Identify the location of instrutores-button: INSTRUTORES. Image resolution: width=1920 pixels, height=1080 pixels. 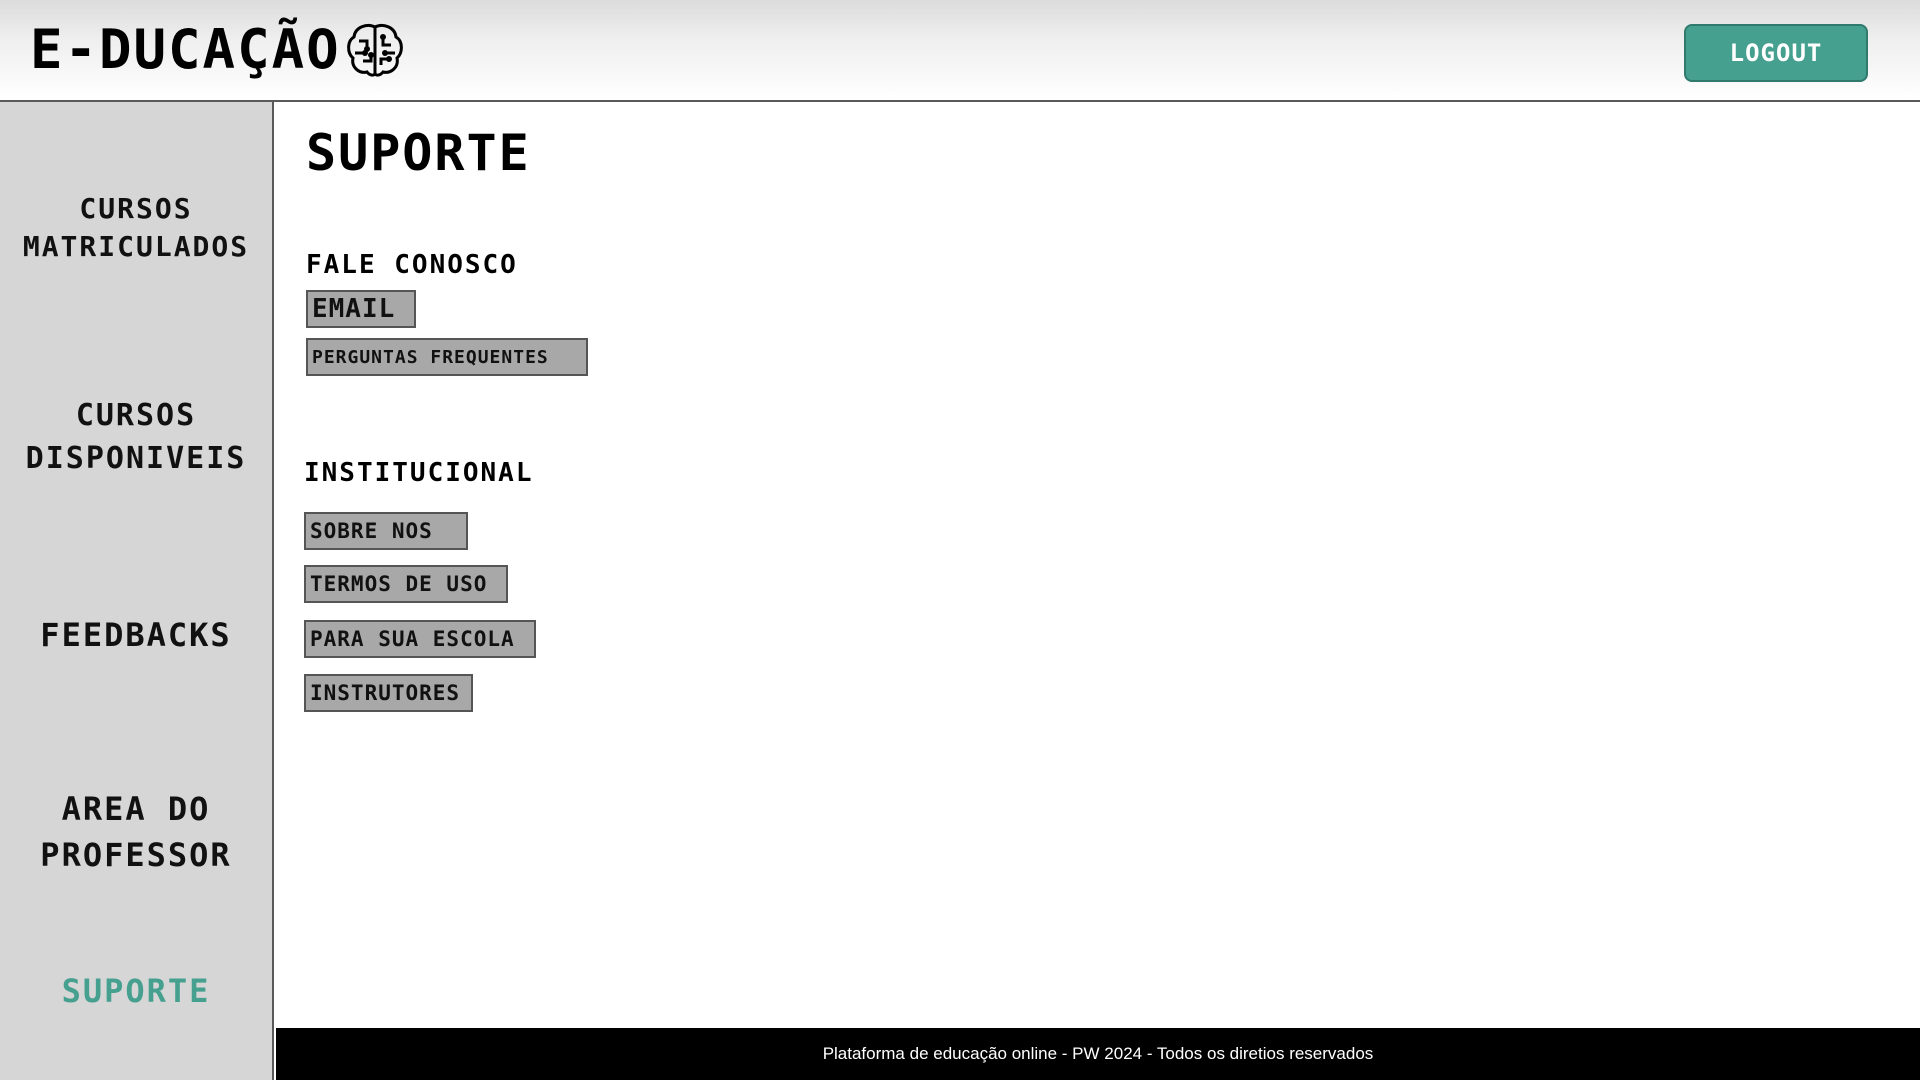
(388, 693).